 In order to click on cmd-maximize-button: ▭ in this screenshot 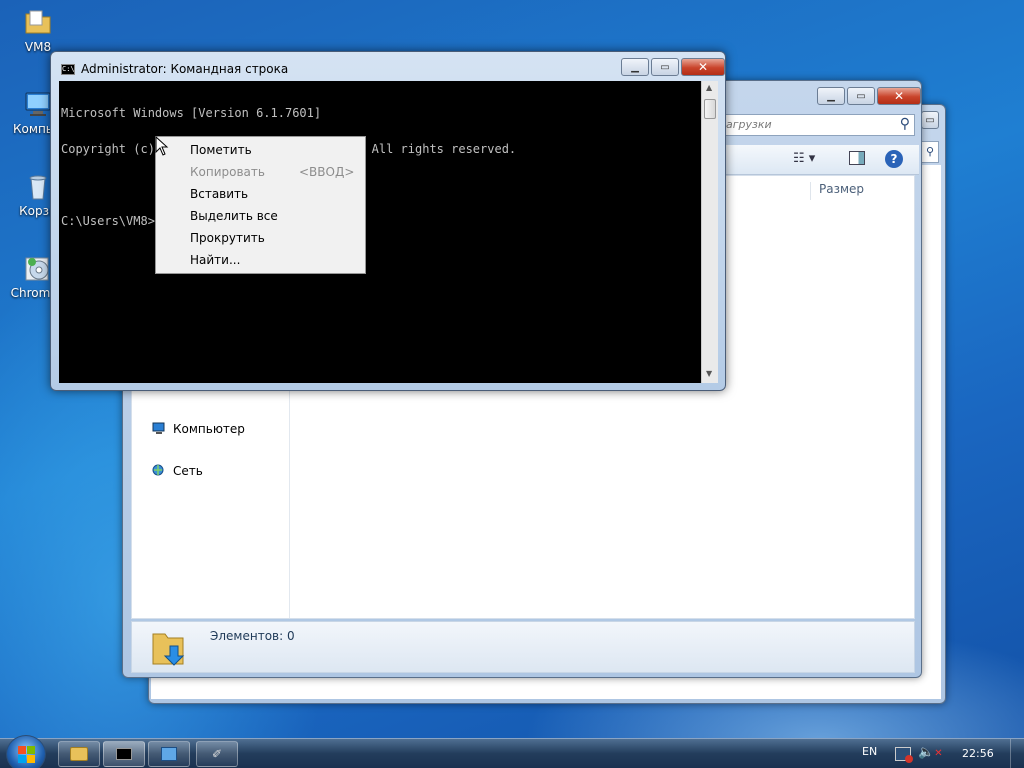, I will do `click(665, 67)`.